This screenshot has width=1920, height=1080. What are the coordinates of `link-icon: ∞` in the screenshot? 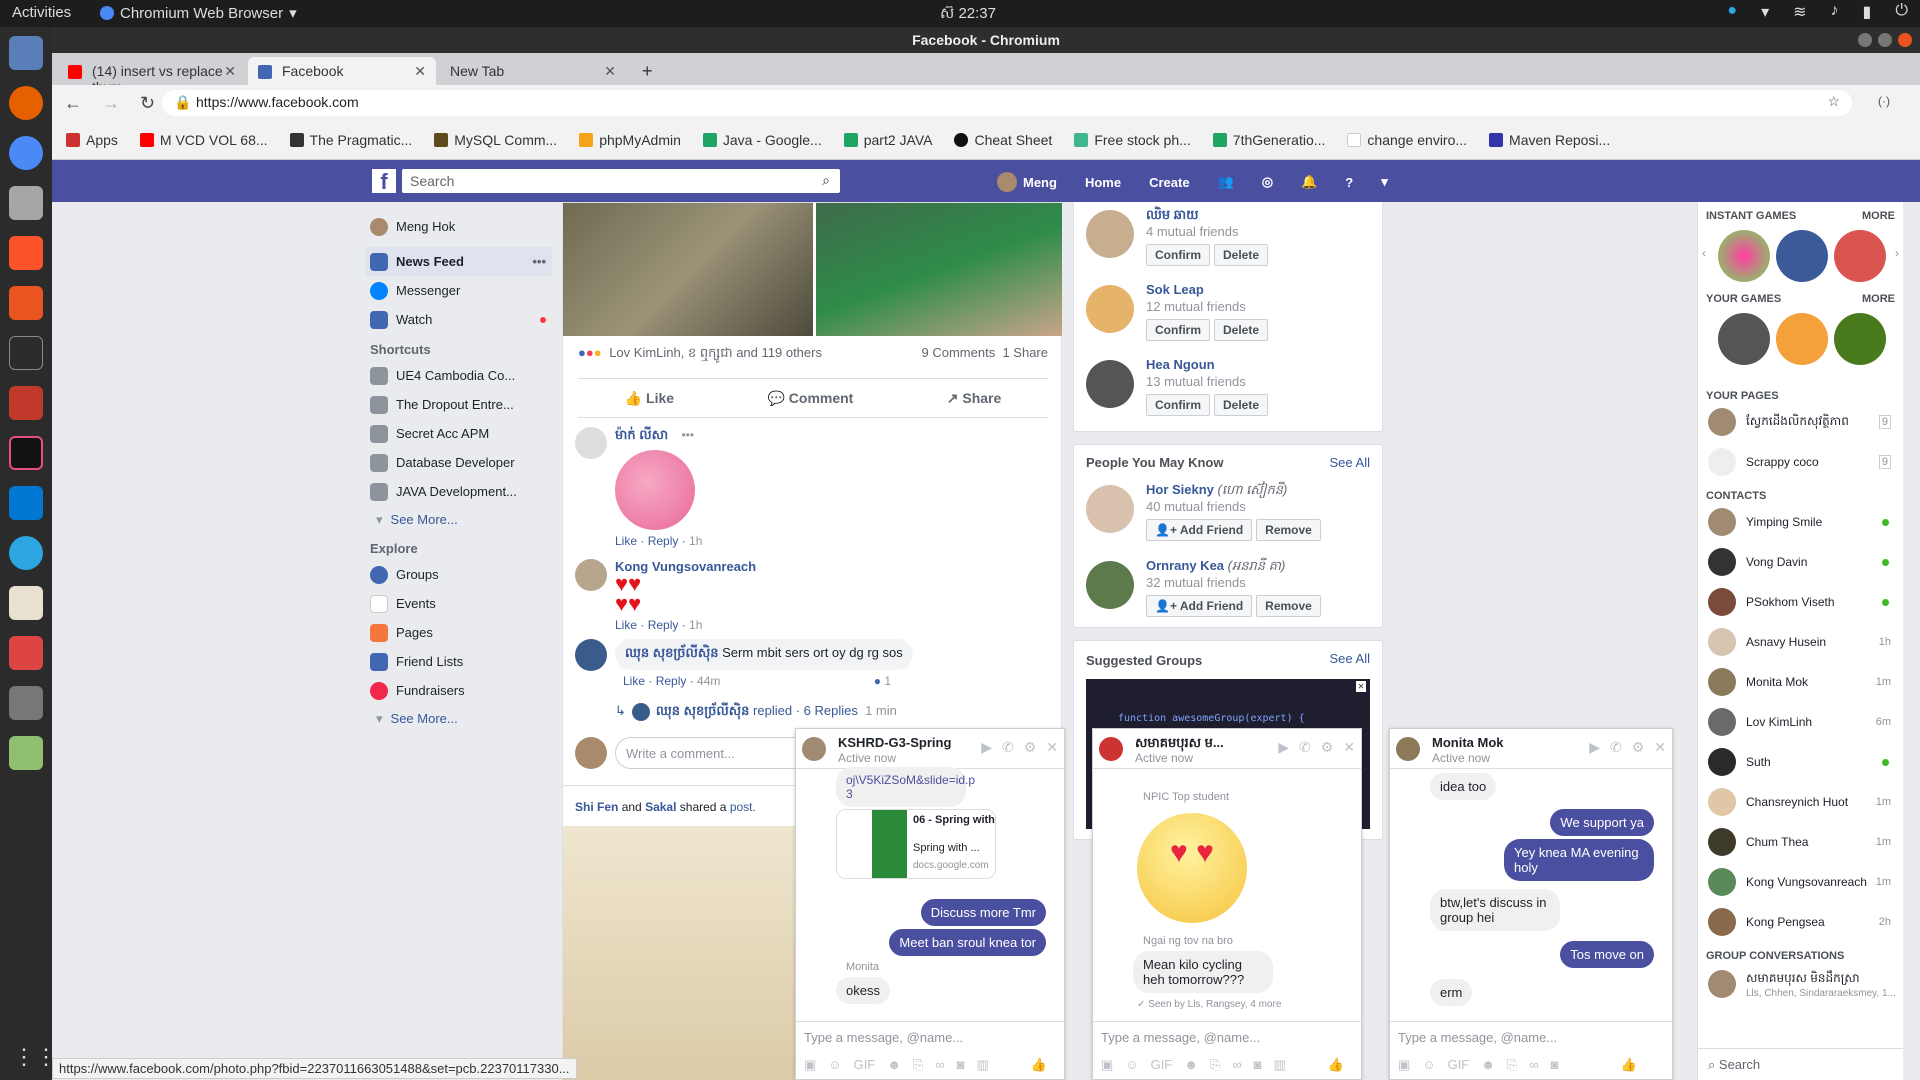 It's located at (939, 1065).